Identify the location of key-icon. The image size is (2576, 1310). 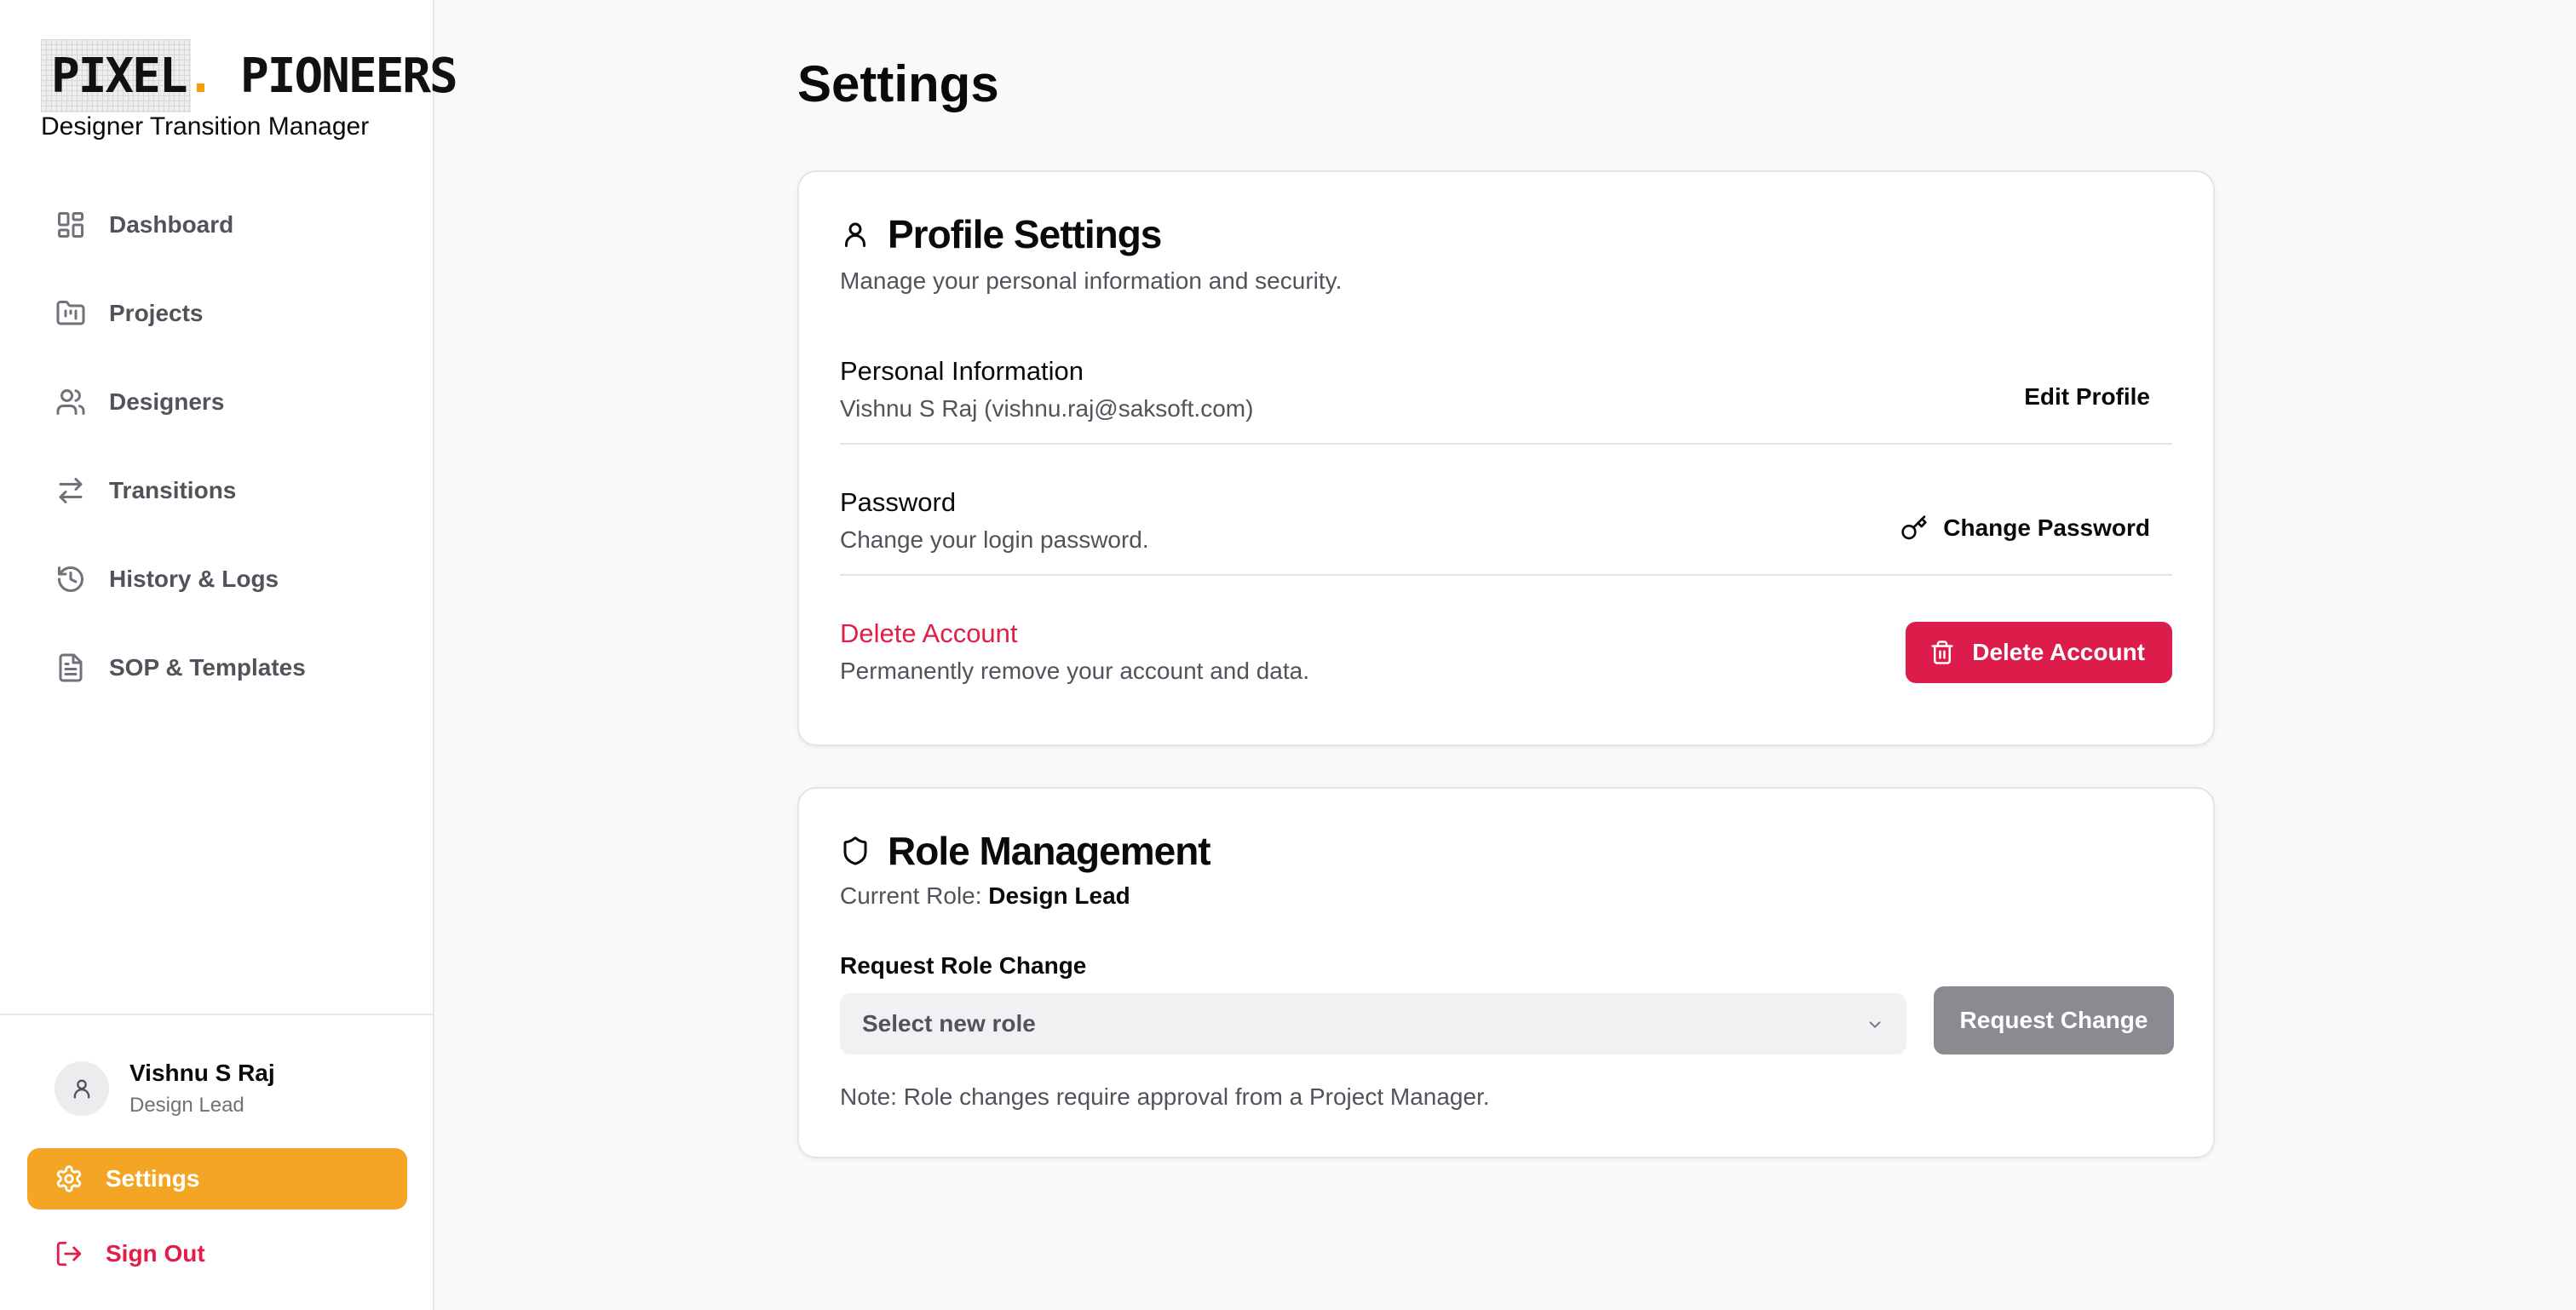
(1914, 527).